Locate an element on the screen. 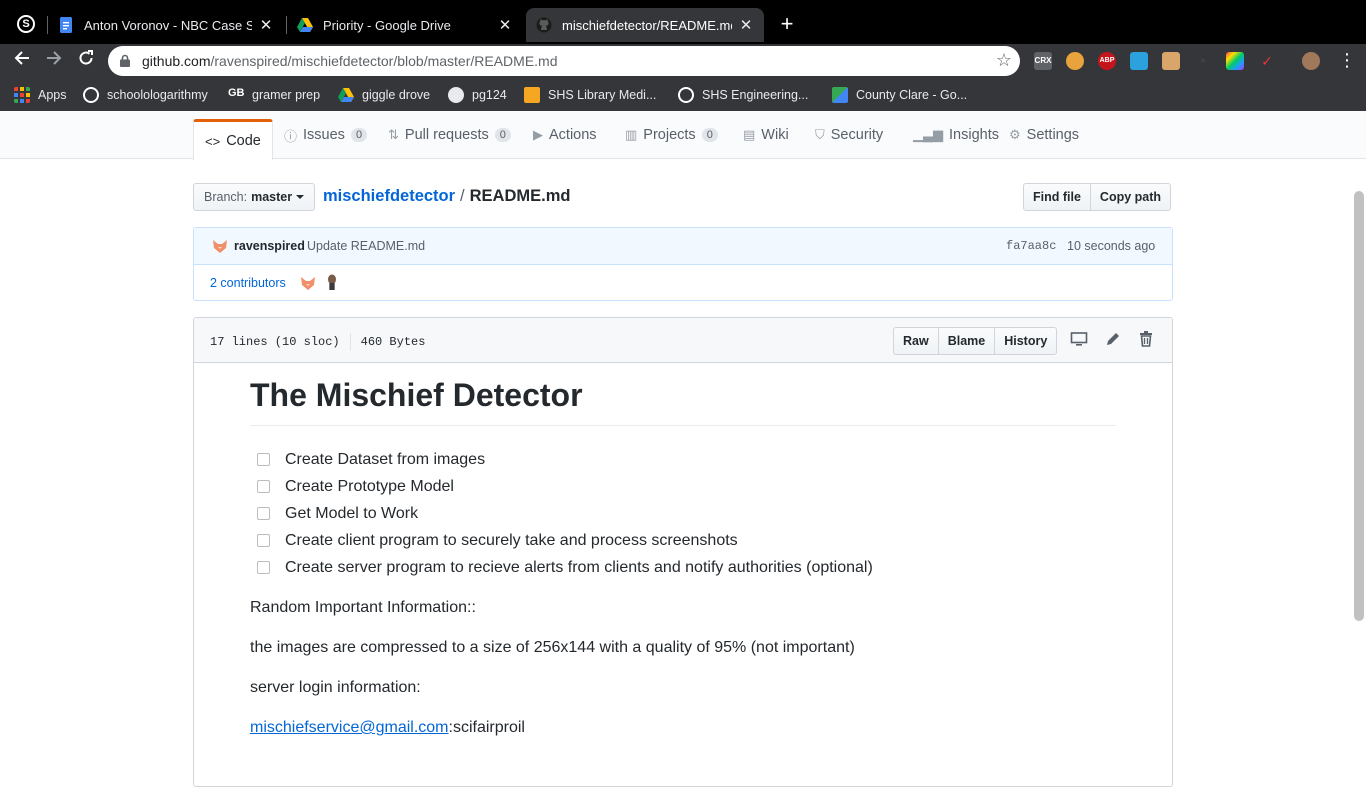 This screenshot has height=787, width=1366. bookmark-pg124: pg124 is located at coordinates (477, 95).